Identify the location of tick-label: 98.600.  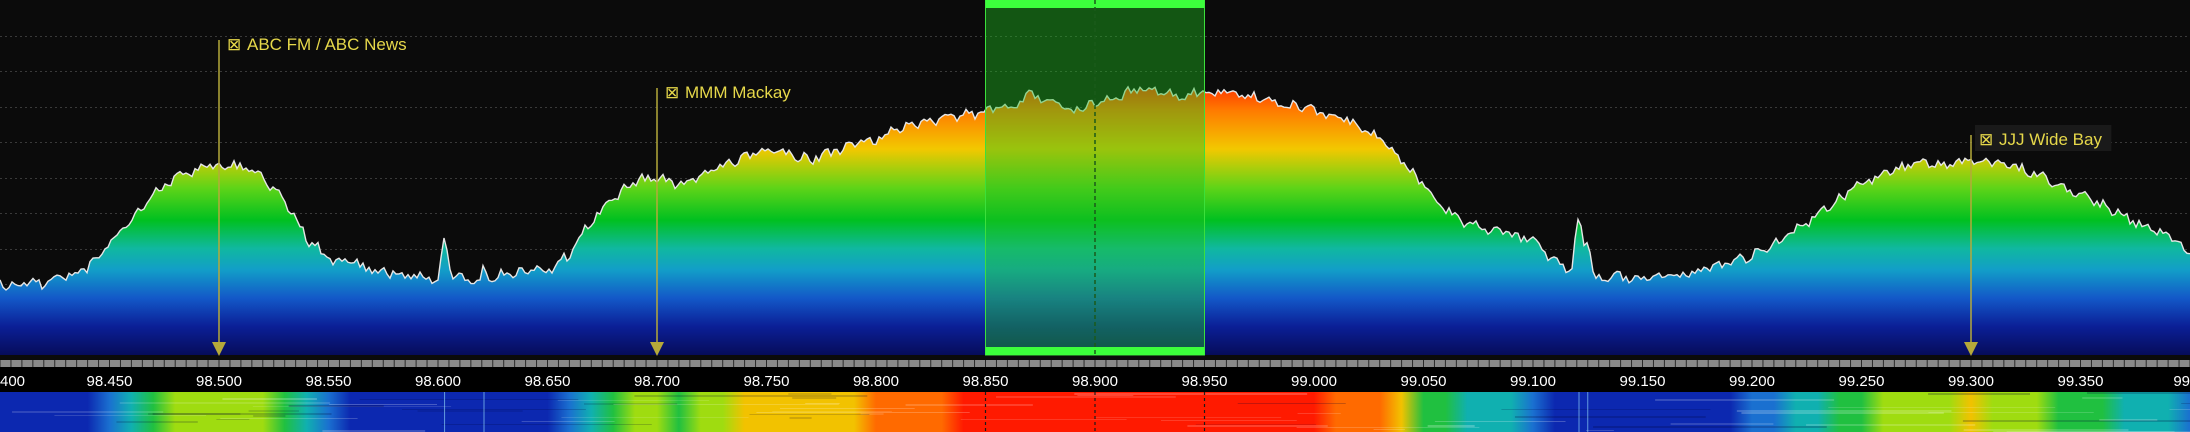
(438, 381).